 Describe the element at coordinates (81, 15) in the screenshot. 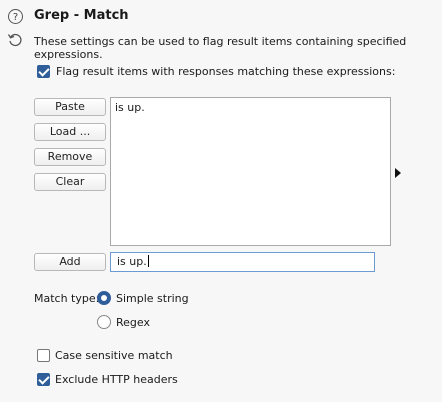

I see `page-title: Grep - Match` at that location.